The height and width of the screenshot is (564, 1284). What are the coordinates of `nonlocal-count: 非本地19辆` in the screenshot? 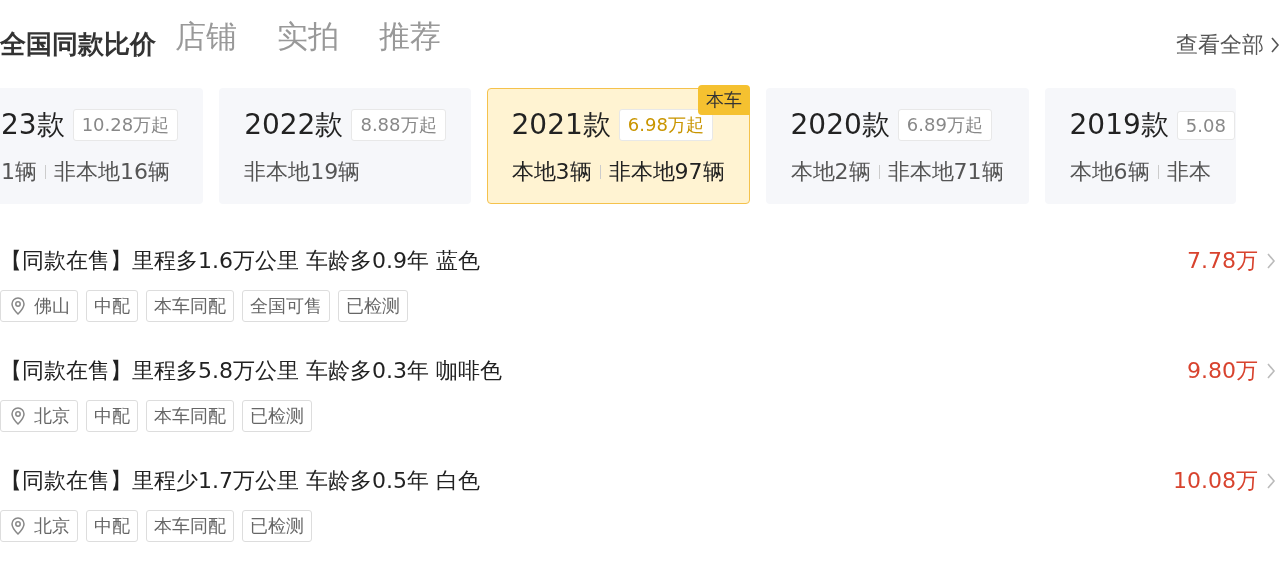 It's located at (302, 172).